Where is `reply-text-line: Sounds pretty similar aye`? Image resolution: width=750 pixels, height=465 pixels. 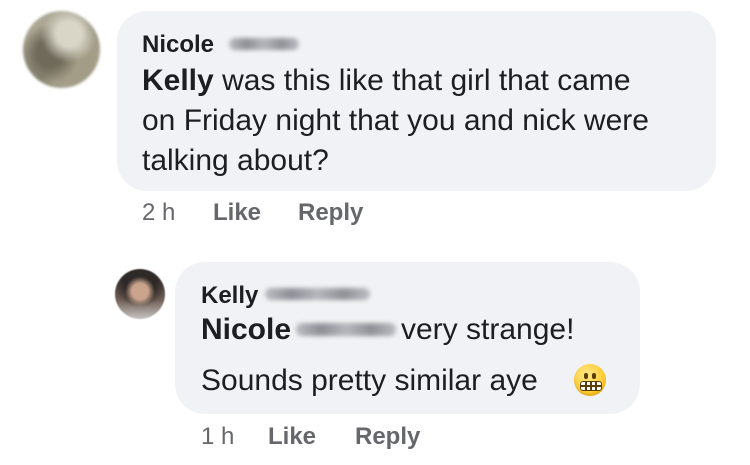 reply-text-line: Sounds pretty similar aye is located at coordinates (369, 380).